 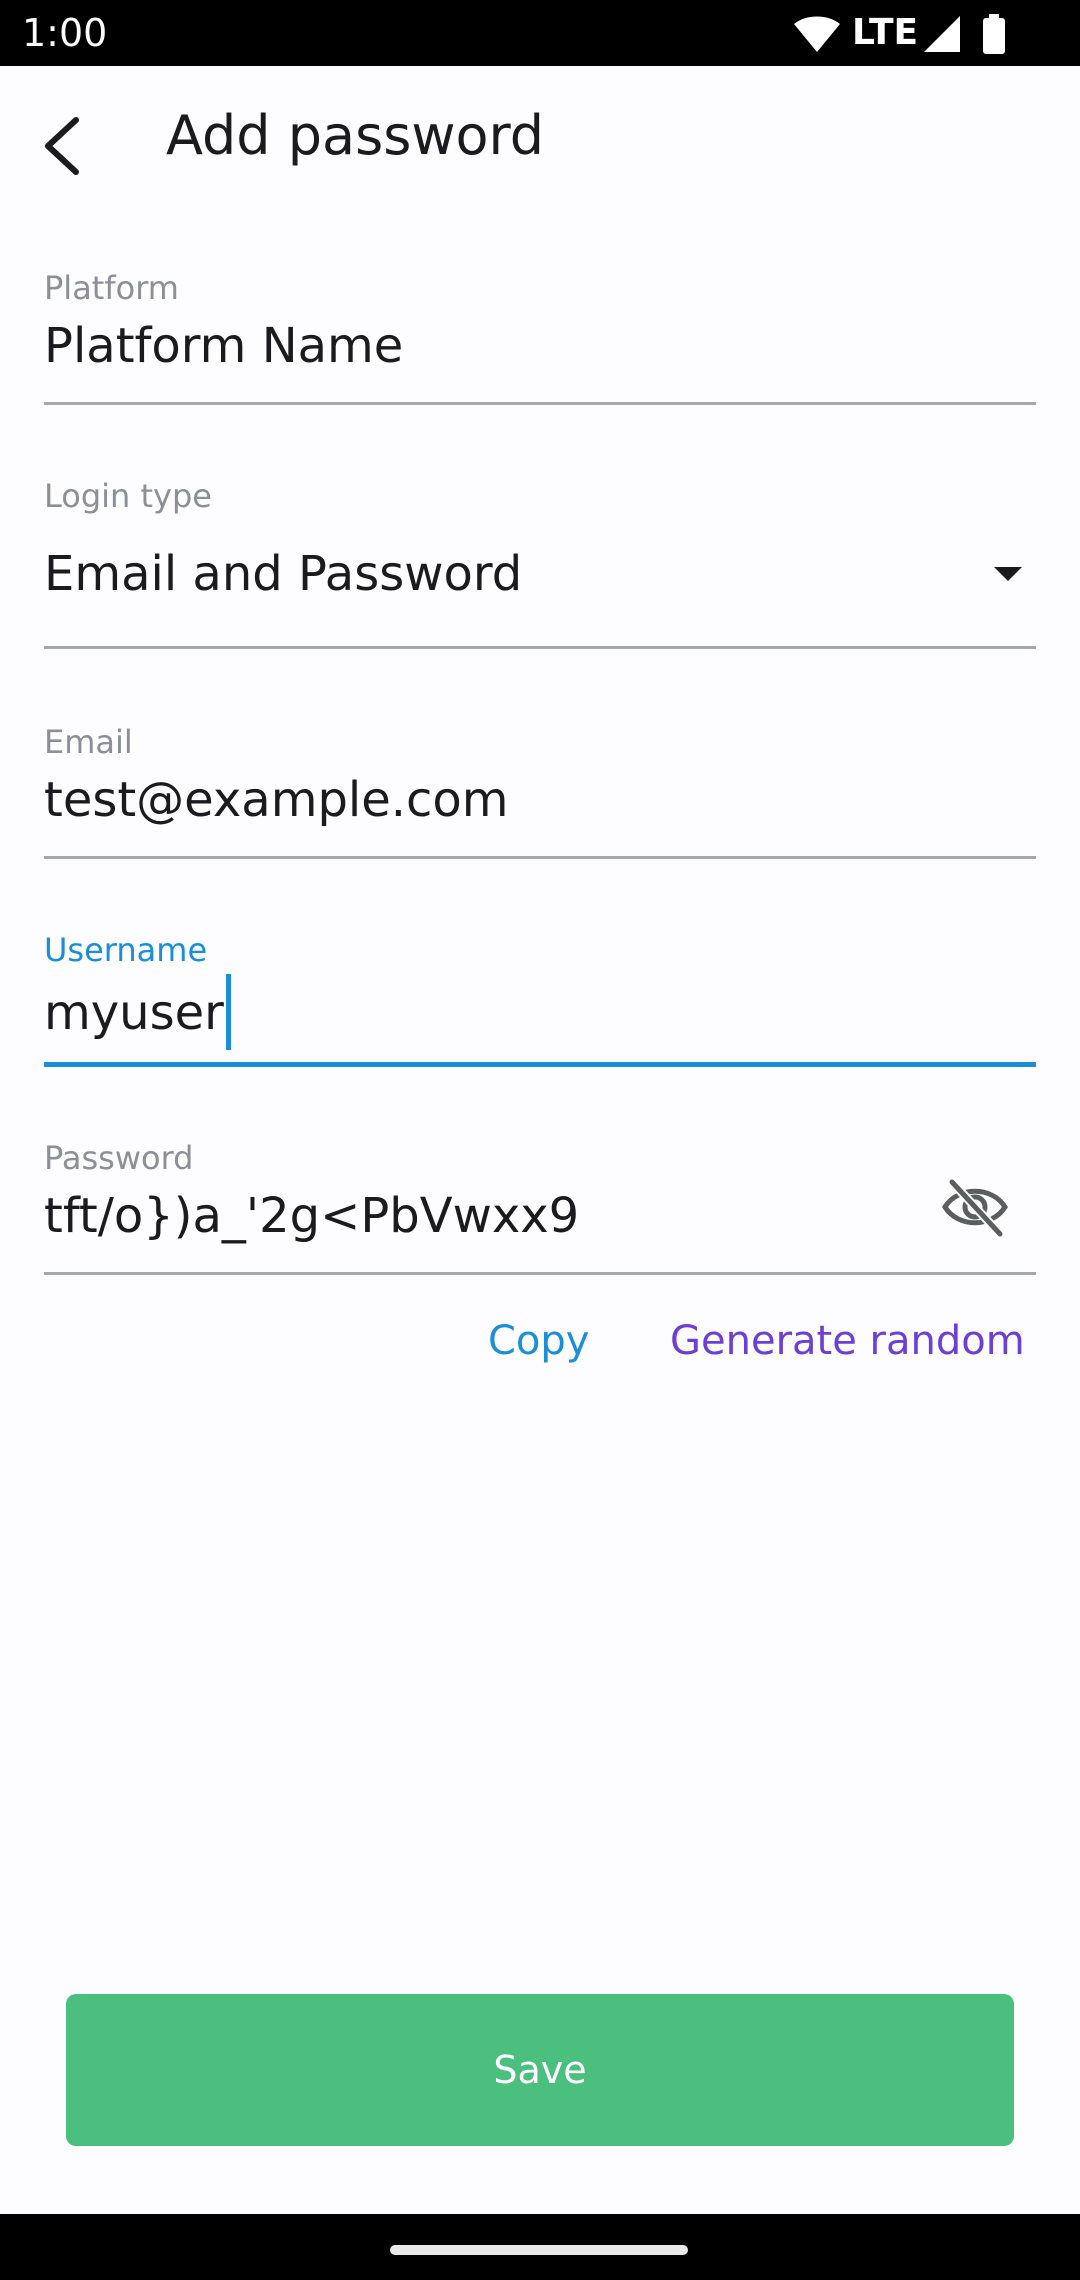 I want to click on navigation-bar, so click(x=540, y=2247).